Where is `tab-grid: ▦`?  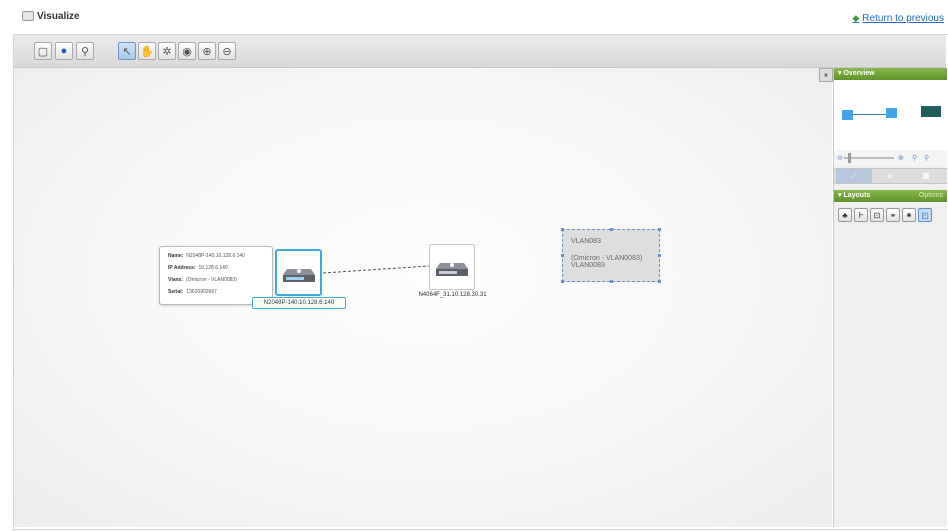 tab-grid: ▦ is located at coordinates (926, 176).